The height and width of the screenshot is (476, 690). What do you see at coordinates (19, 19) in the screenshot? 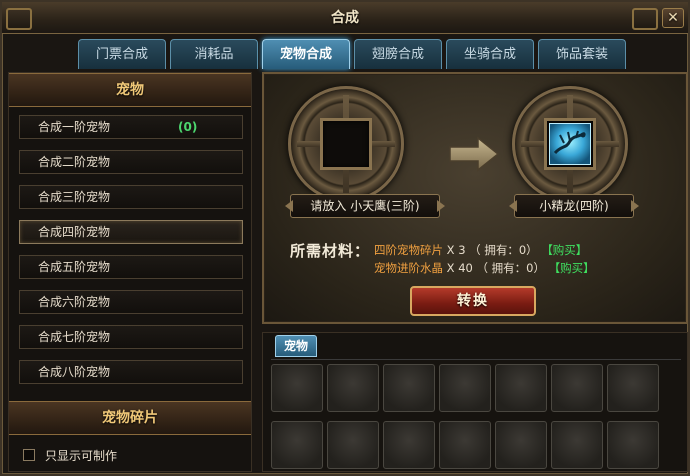
I see `title-ornament-left` at bounding box center [19, 19].